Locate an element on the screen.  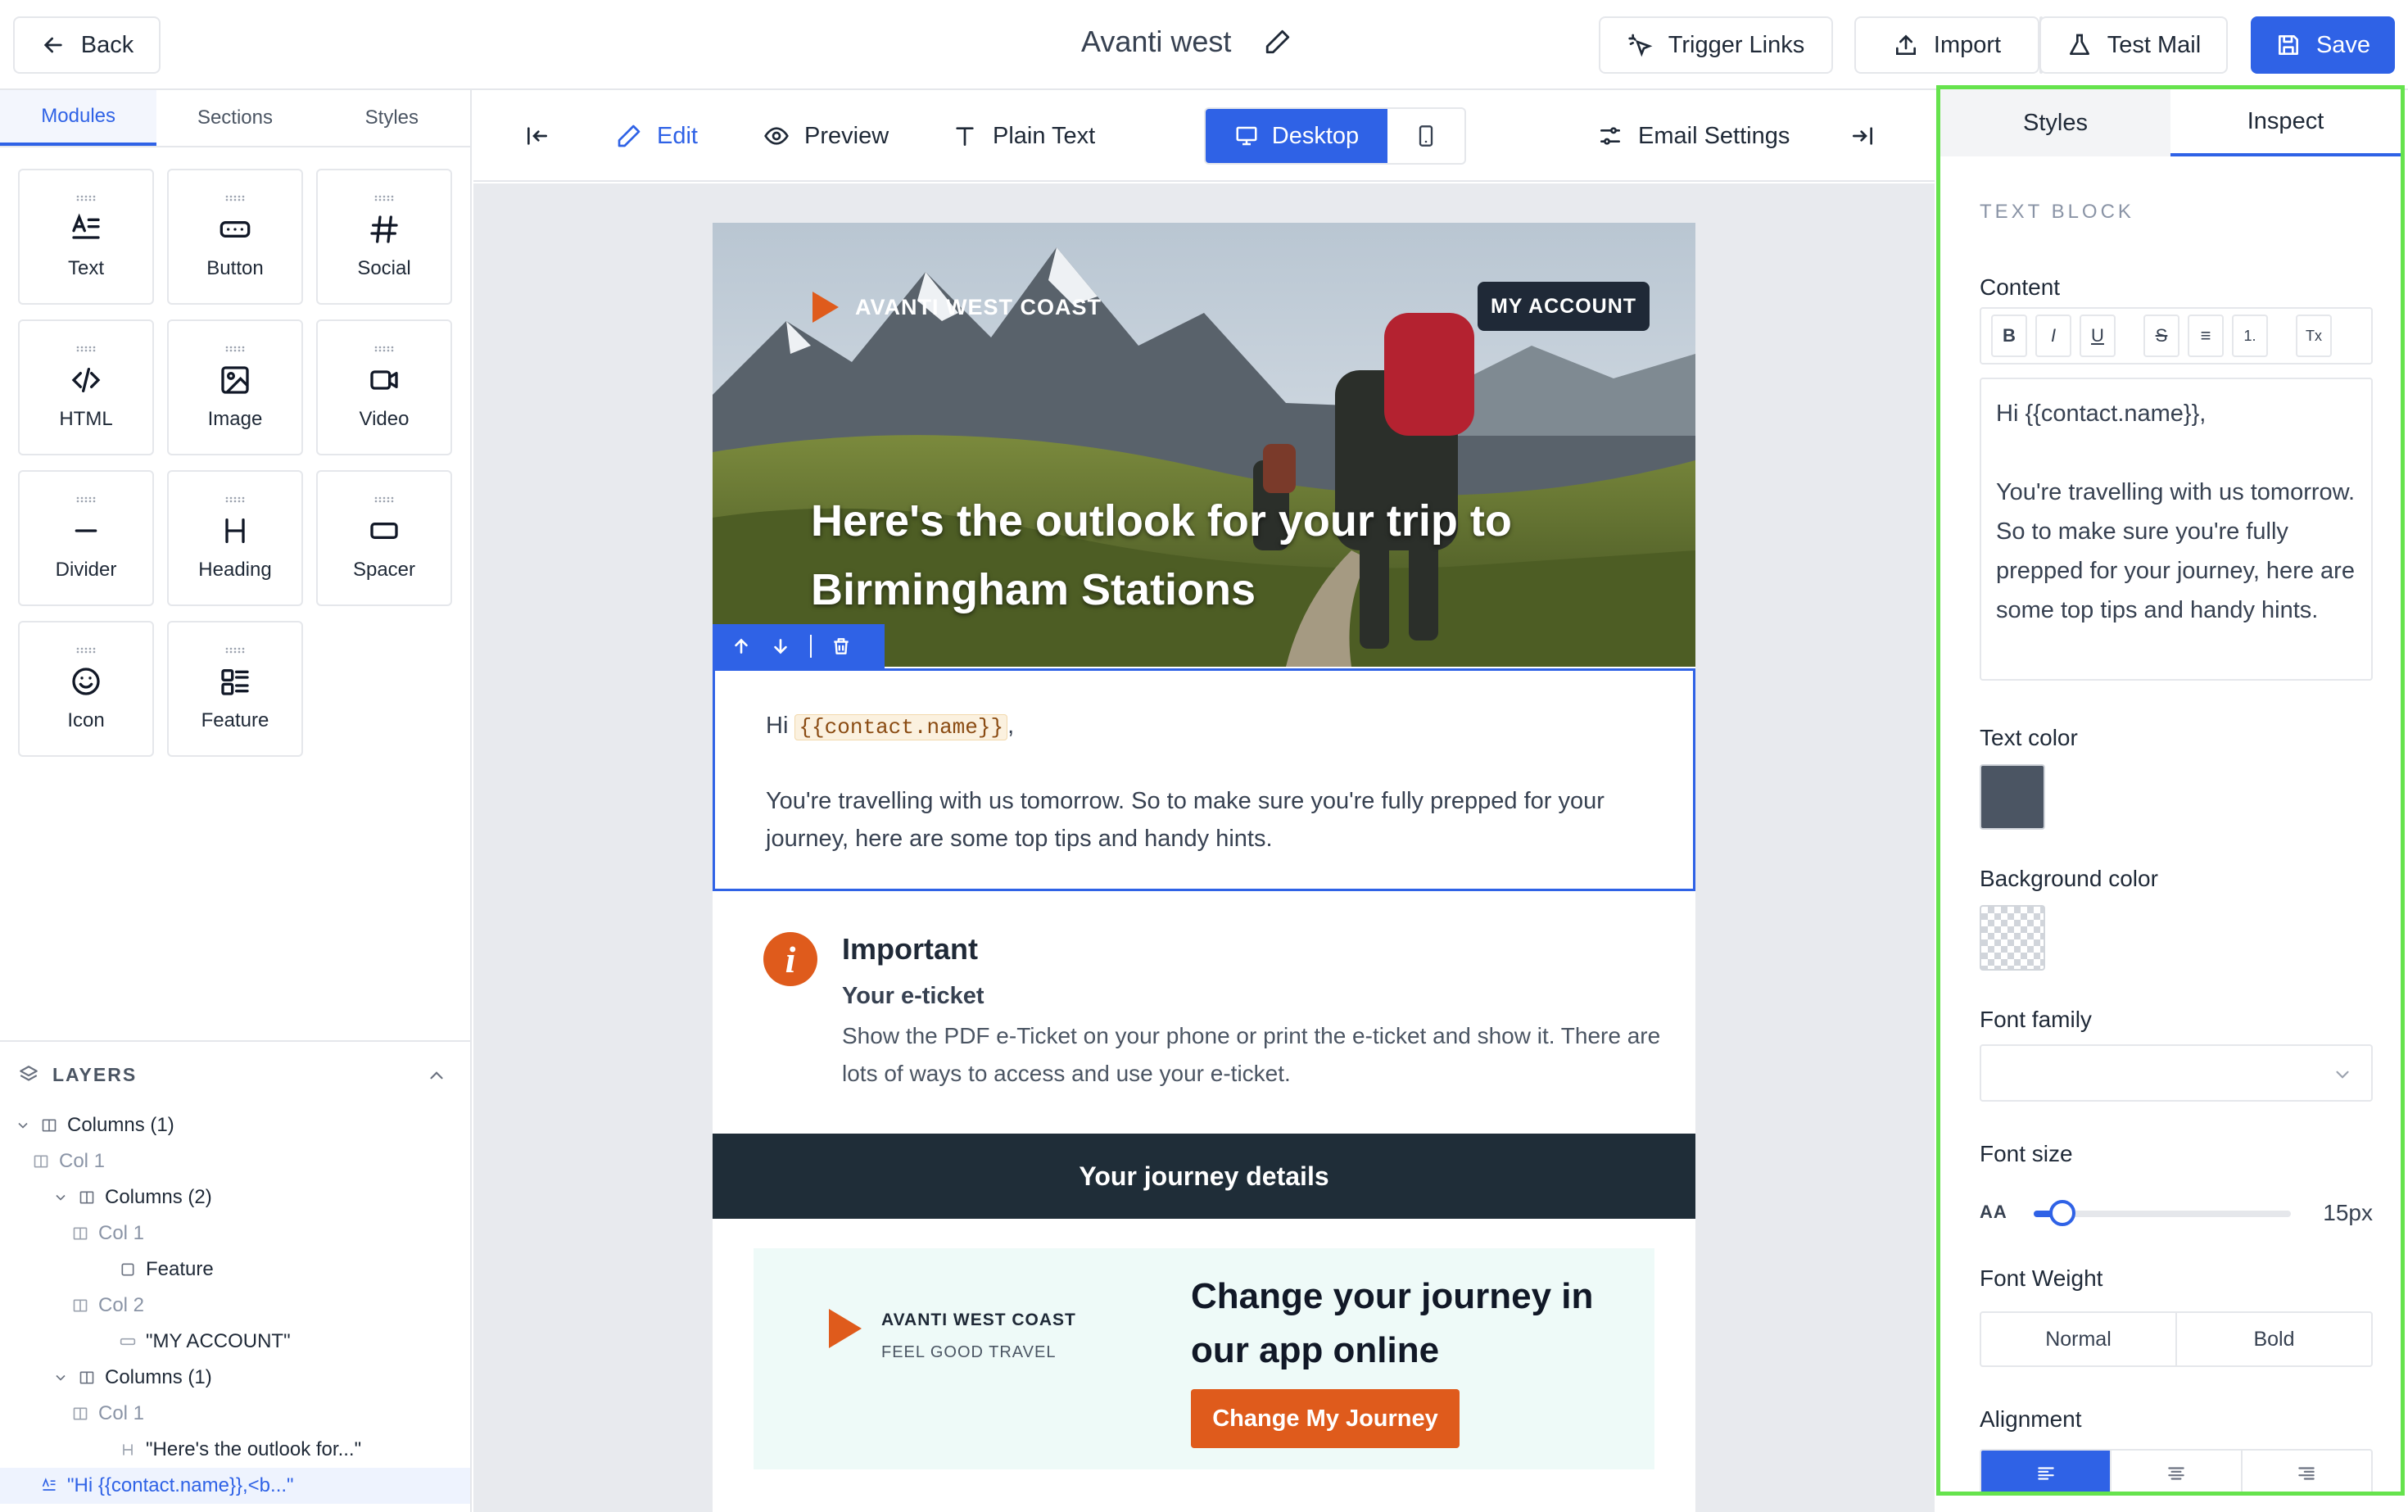
collapse-left-button is located at coordinates (537, 136).